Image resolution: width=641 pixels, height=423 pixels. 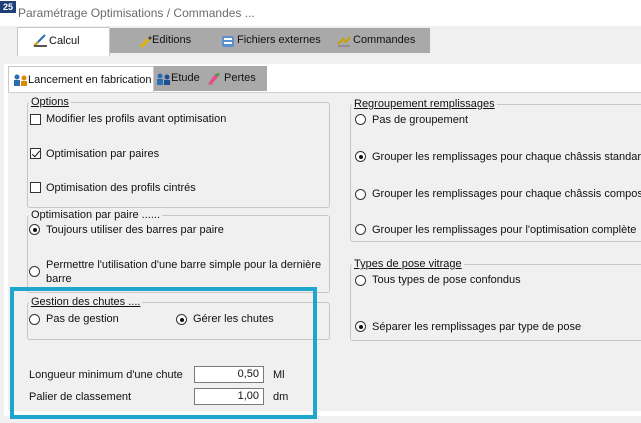 I want to click on tab-calcul-label: Calcul, so click(x=64, y=41).